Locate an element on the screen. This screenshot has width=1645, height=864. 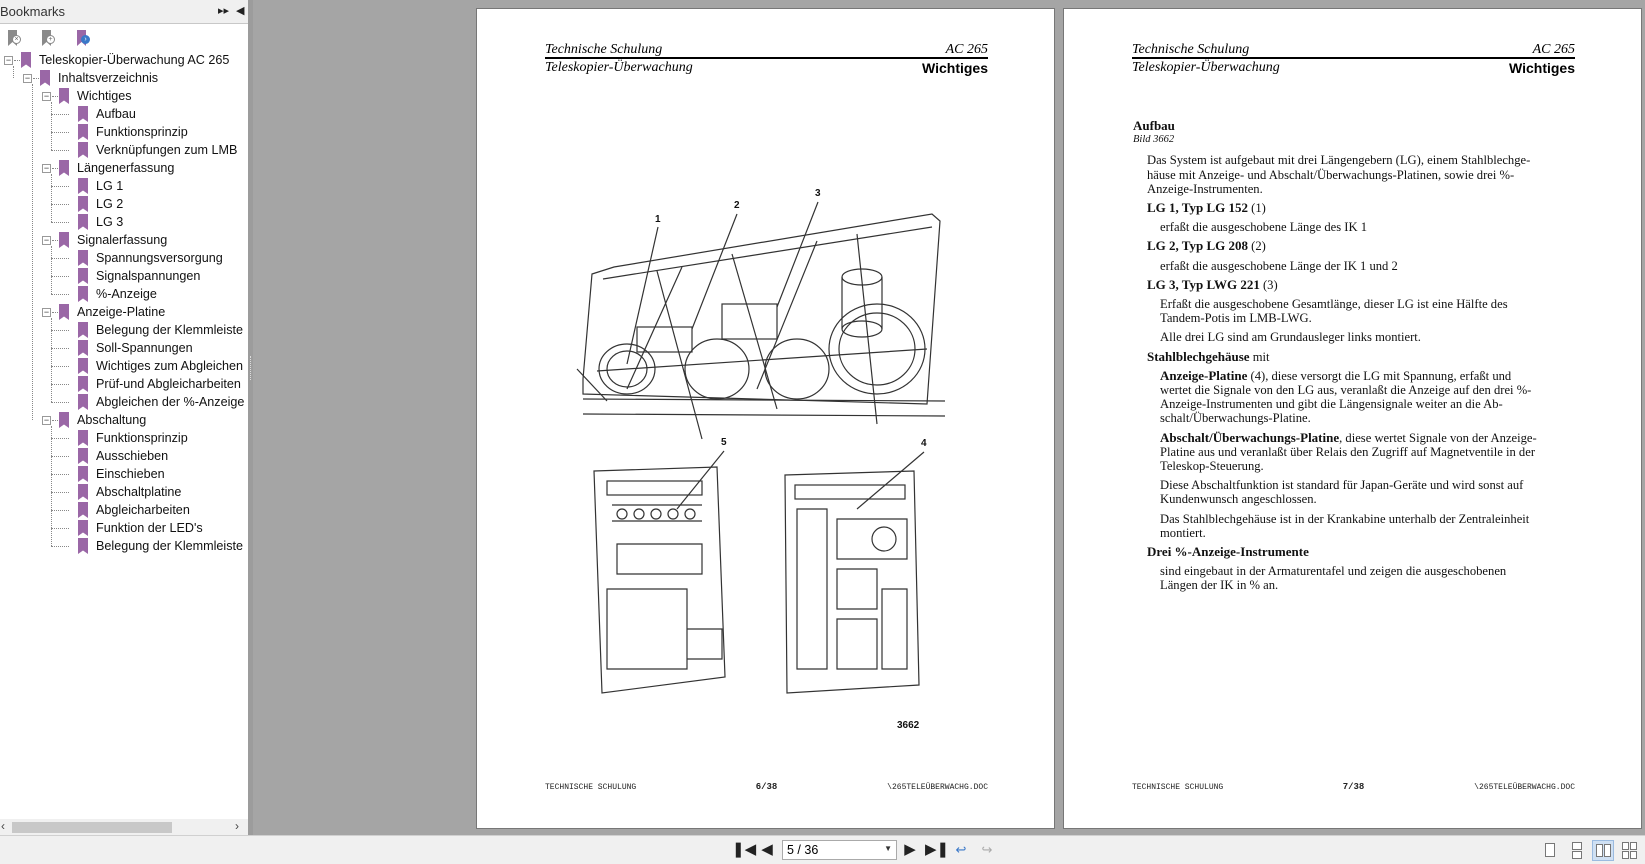
navigation-toolbar: ❚◀ ◀ 5 / 36 ▼ ▶ ▶❚ ↩ ↪ is located at coordinates (822, 849).